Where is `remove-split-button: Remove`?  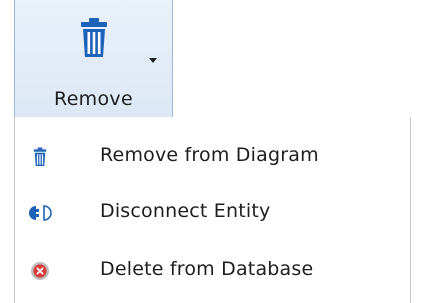
remove-split-button: Remove is located at coordinates (93, 58).